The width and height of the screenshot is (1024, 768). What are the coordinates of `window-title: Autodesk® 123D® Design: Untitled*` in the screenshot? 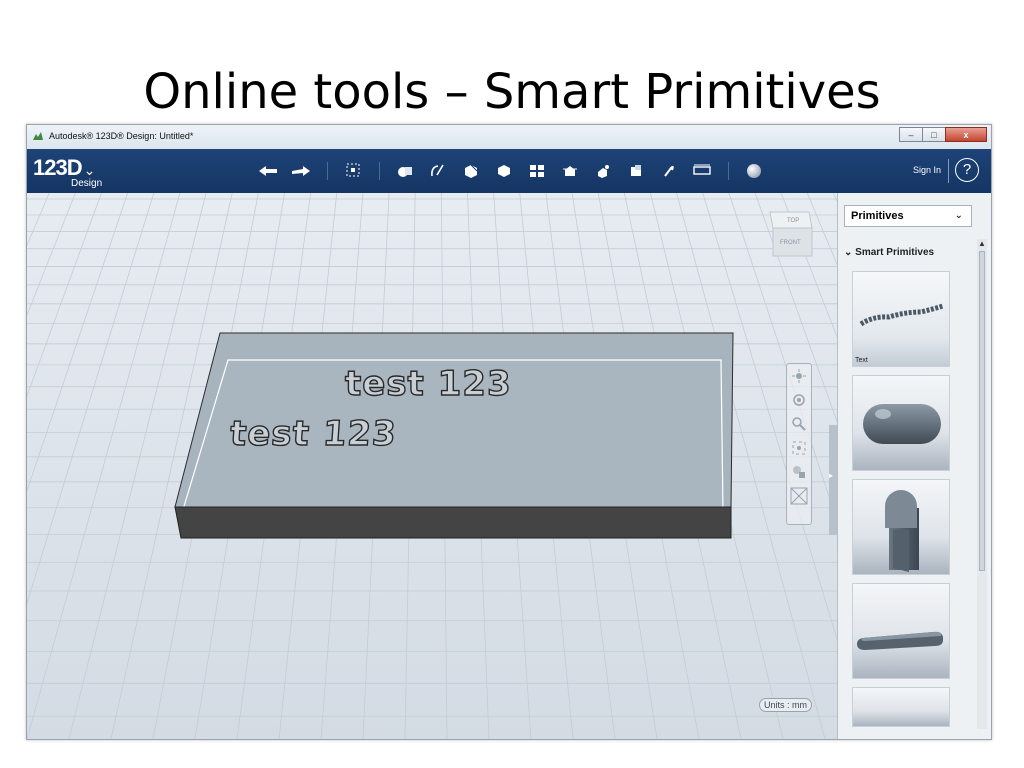 It's located at (121, 136).